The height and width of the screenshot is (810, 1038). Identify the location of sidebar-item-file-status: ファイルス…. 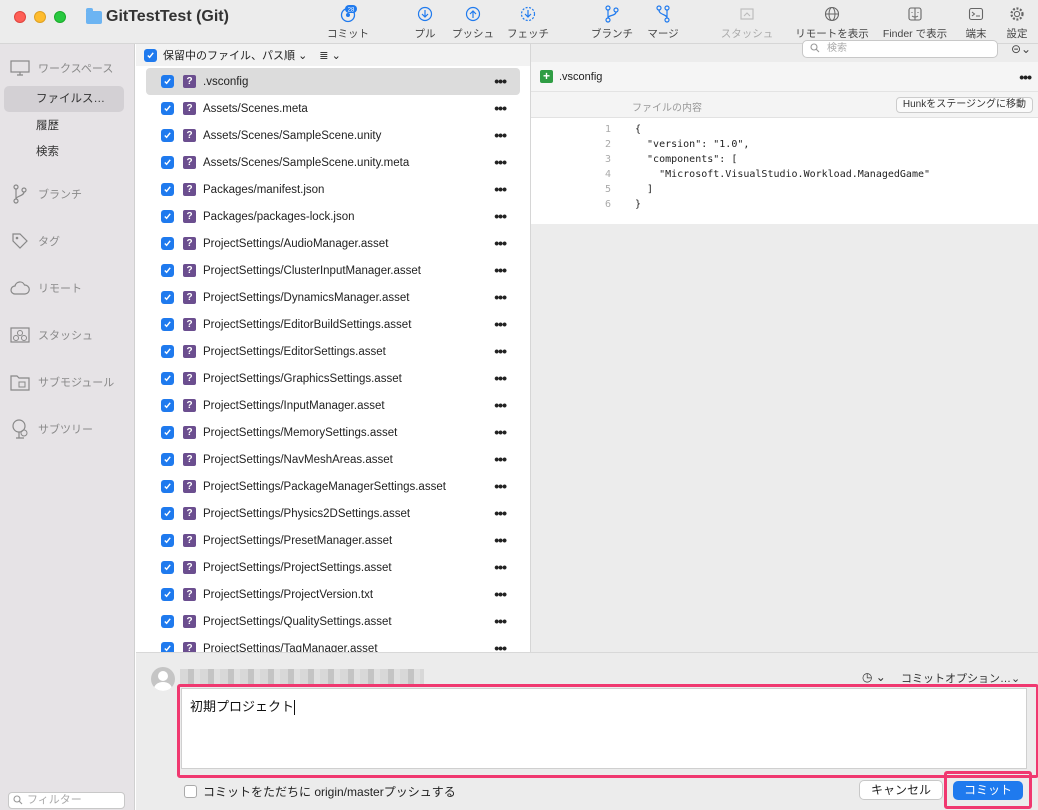
(64, 99).